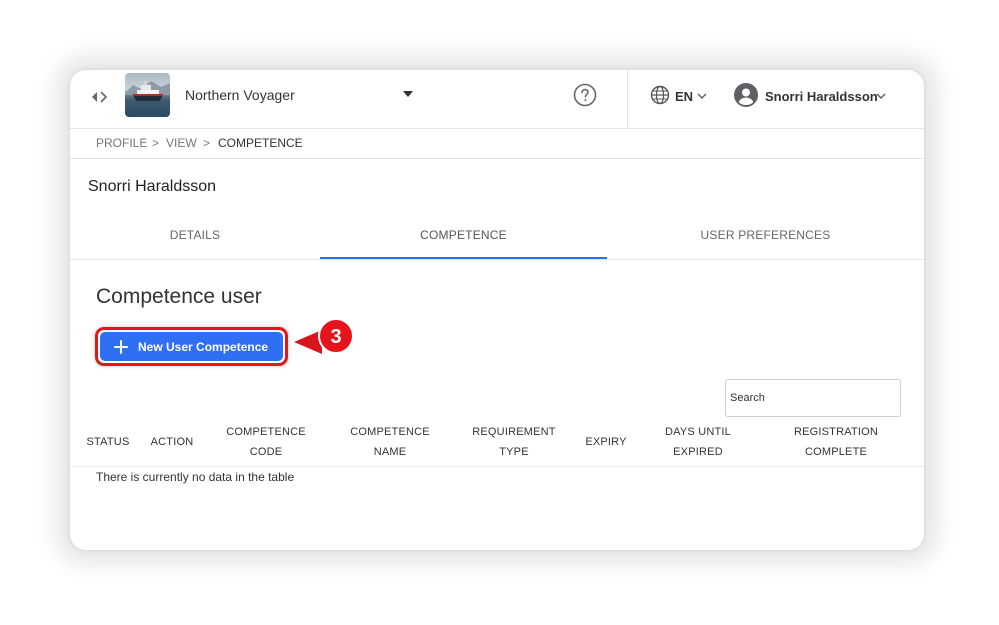 This screenshot has width=999, height=625. I want to click on new-user-competence-label: New User Competence, so click(203, 346).